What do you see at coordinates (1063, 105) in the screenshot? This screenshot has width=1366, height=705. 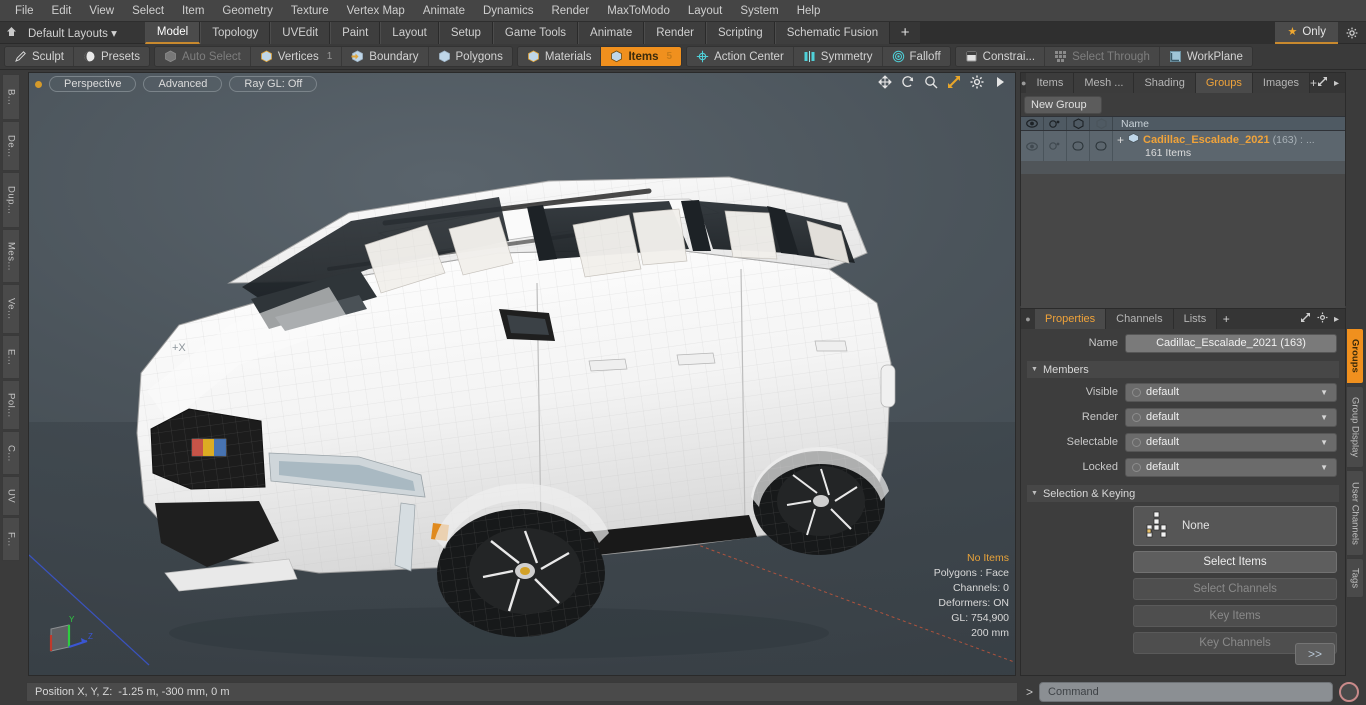 I see `new-group-button: New Group` at bounding box center [1063, 105].